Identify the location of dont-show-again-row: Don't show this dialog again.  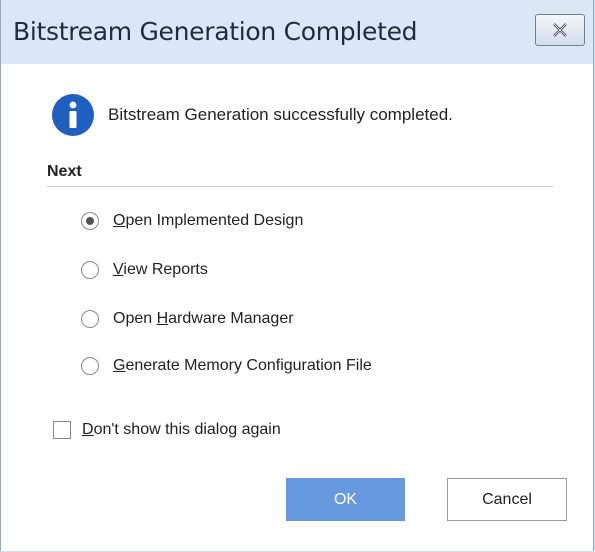
(167, 430).